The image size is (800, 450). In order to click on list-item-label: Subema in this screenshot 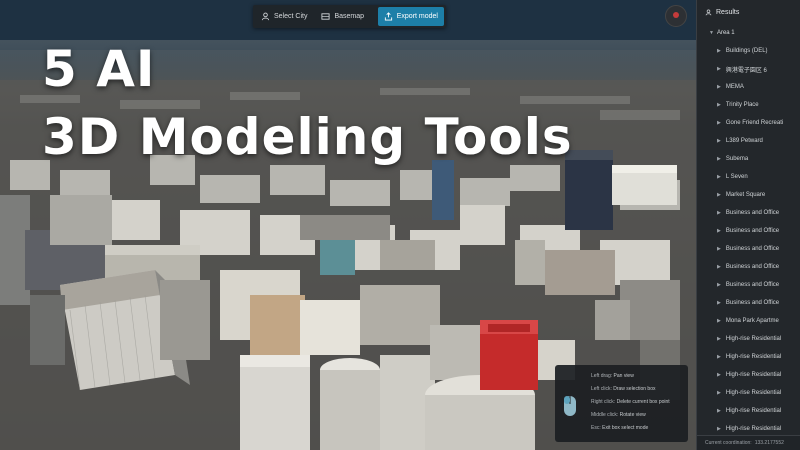, I will do `click(737, 159)`.